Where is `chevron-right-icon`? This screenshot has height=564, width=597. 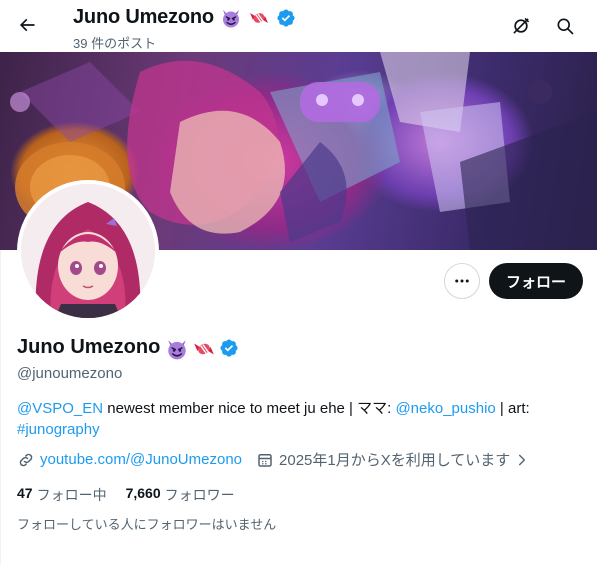
chevron-right-icon is located at coordinates (522, 459).